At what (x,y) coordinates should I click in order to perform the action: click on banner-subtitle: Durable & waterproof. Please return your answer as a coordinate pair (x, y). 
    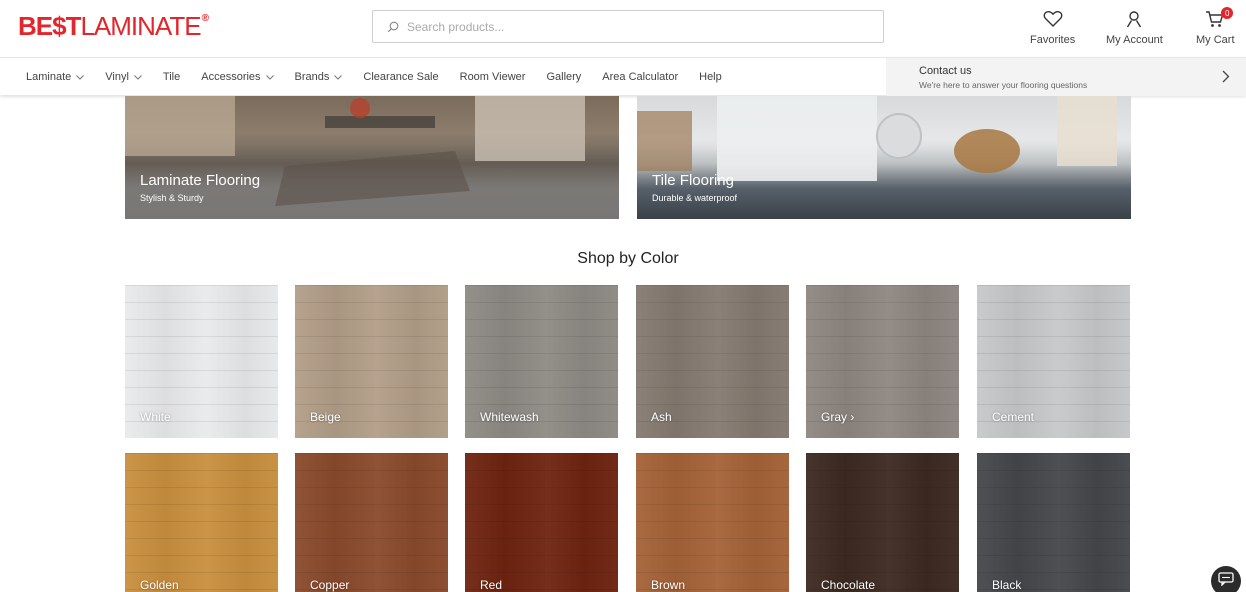
    Looking at the image, I should click on (695, 198).